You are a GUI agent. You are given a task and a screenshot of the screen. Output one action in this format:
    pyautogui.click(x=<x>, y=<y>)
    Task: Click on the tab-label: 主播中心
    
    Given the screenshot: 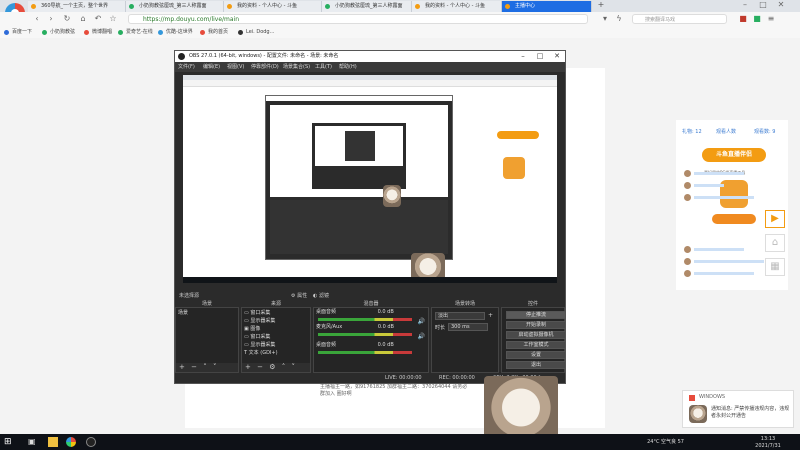 What is the action you would take?
    pyautogui.click(x=525, y=6)
    